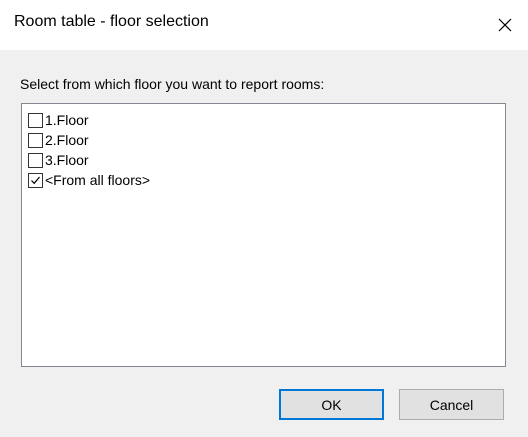  Describe the element at coordinates (111, 21) in the screenshot. I see `dialog-title: Room table - floor selection` at that location.